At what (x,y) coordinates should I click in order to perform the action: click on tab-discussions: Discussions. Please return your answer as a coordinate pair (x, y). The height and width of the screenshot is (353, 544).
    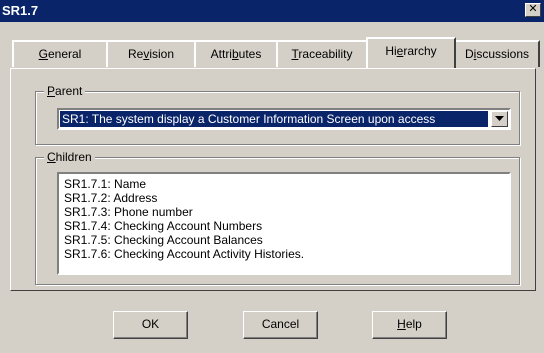
    Looking at the image, I should click on (497, 53).